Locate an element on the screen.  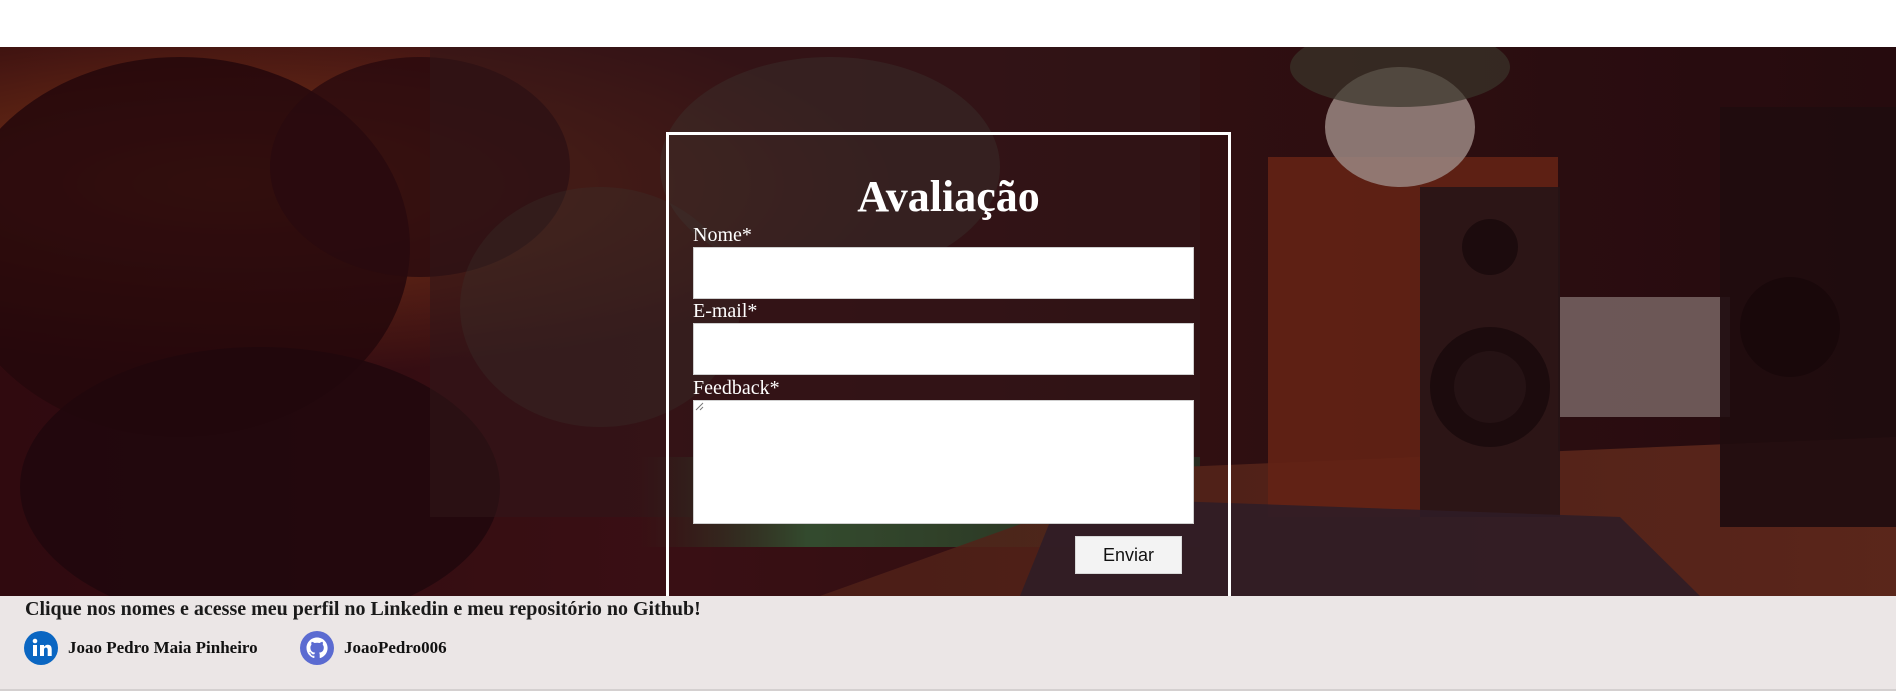
feedback-textarea is located at coordinates (943, 462).